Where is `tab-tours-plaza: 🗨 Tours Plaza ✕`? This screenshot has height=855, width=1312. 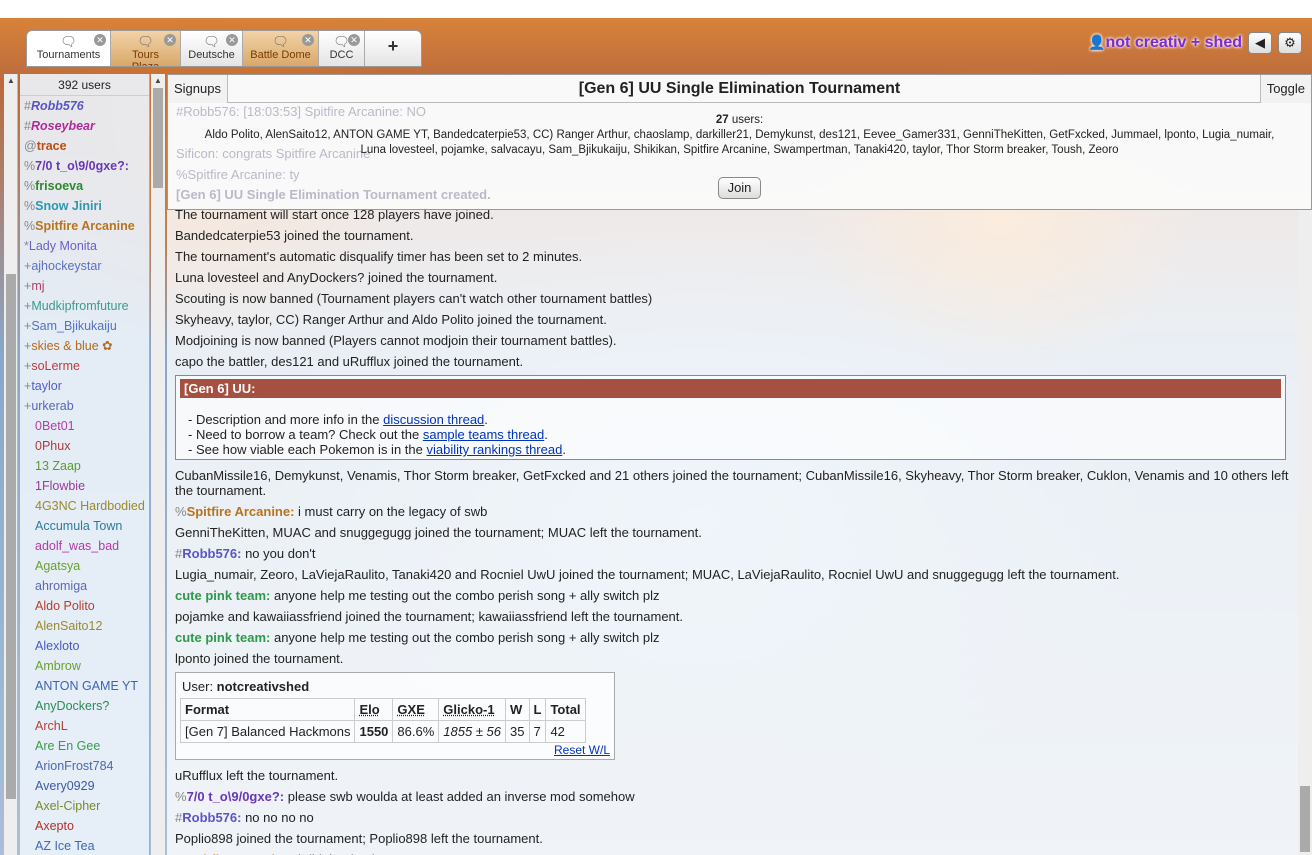
tab-tours-plaza: 🗨 Tours Plaza ✕ is located at coordinates (146, 48).